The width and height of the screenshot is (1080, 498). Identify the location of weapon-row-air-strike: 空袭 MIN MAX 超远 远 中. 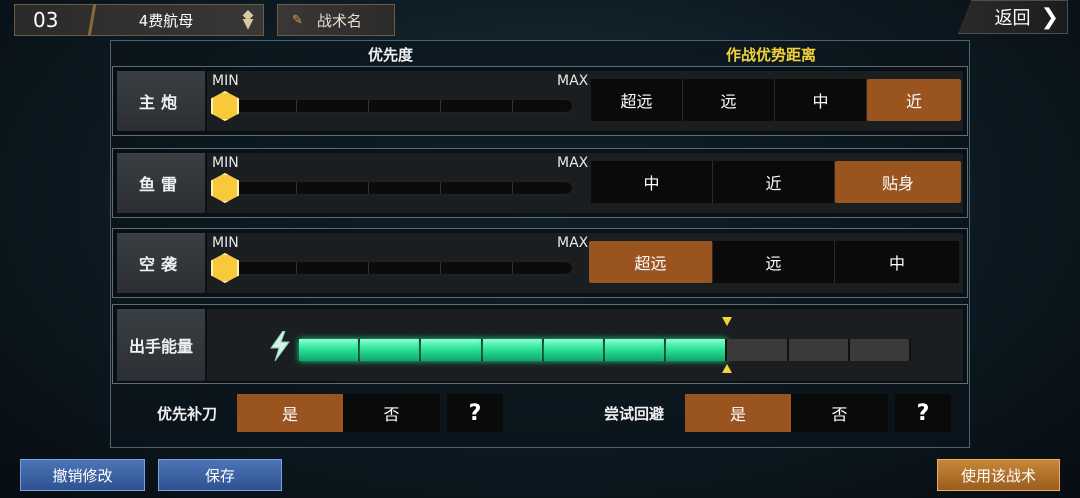
(540, 263).